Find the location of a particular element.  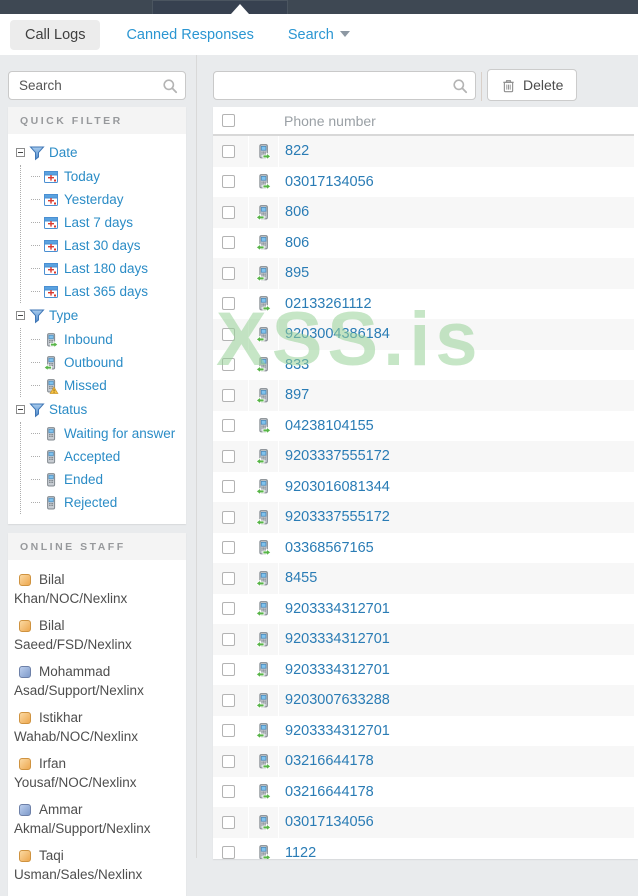

phone-number-link: 03368567165 is located at coordinates (329, 548).